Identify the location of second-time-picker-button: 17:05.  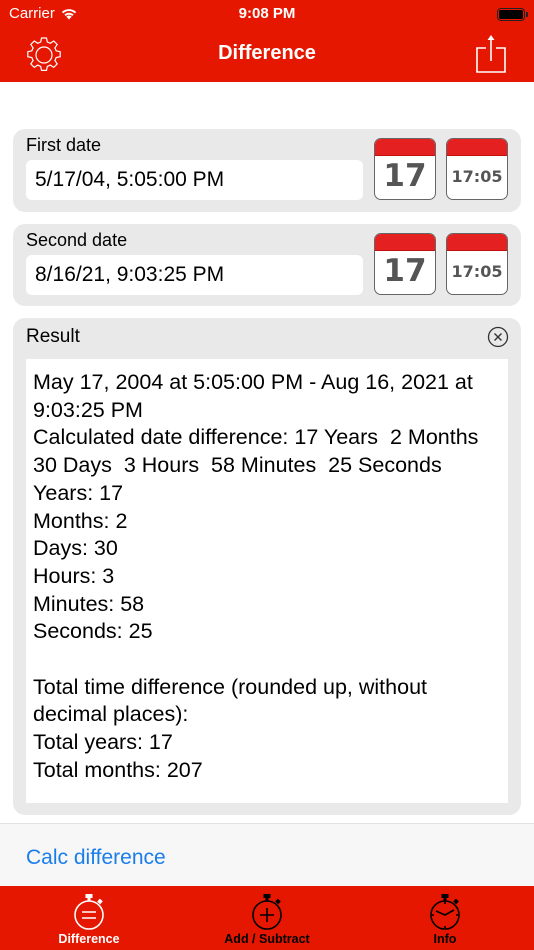
(477, 264).